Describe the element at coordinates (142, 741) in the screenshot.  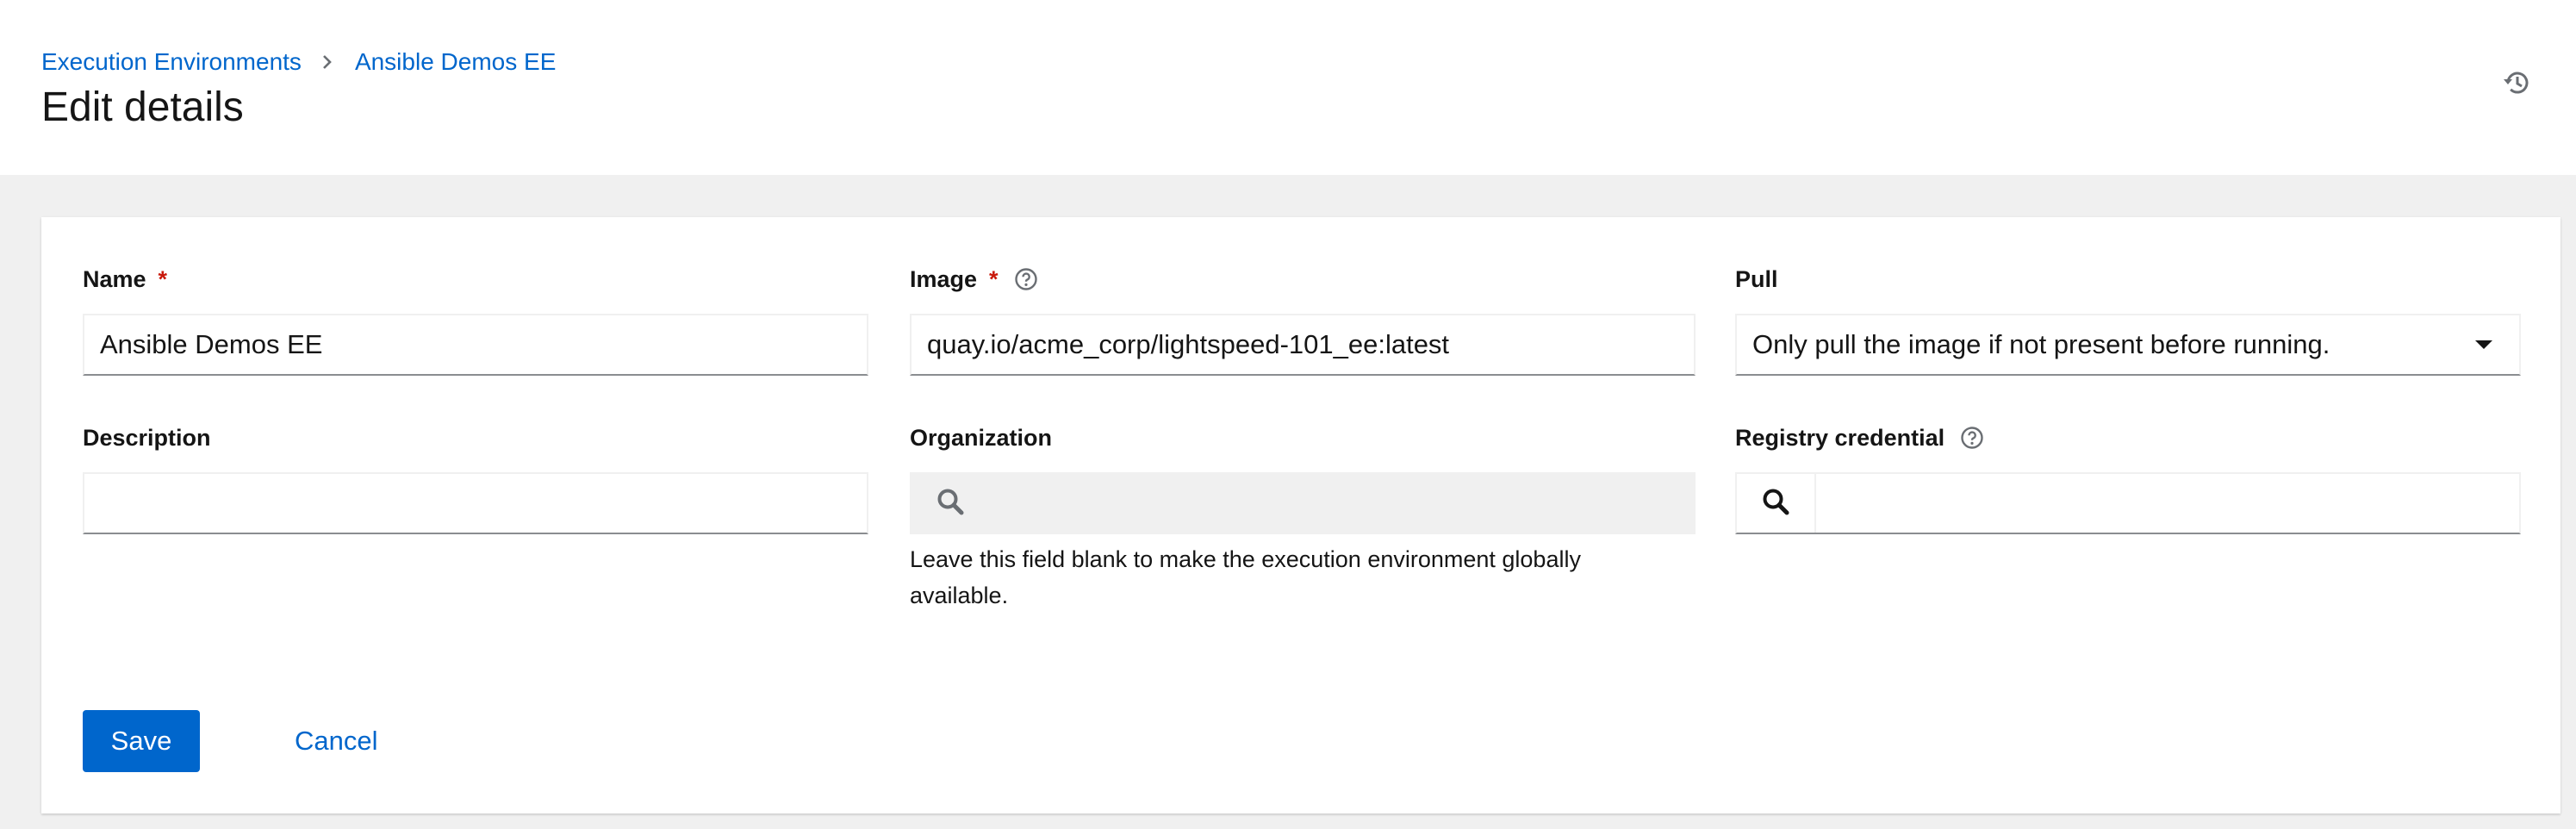
I see `save-button: Save` at that location.